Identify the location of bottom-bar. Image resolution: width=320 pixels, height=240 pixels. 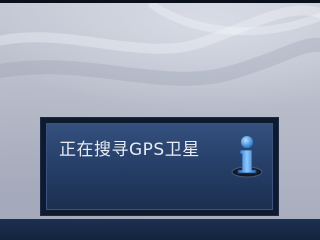
(160, 229).